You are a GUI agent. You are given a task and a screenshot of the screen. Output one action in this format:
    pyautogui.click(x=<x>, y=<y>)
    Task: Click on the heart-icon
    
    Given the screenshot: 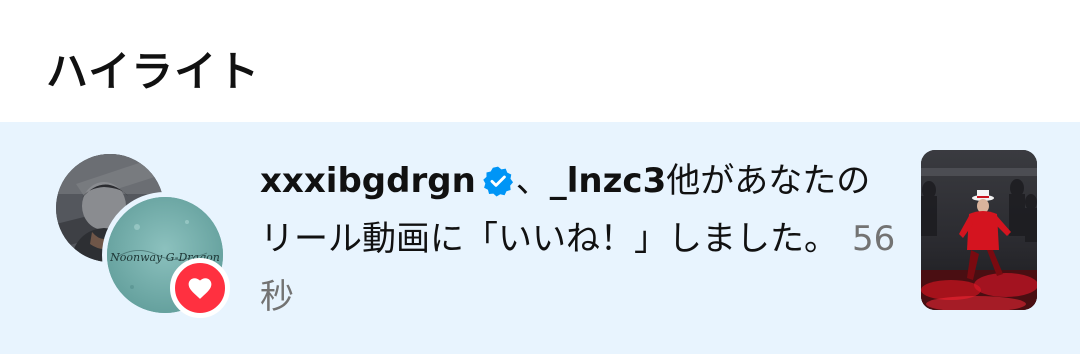 What is the action you would take?
    pyautogui.click(x=200, y=288)
    